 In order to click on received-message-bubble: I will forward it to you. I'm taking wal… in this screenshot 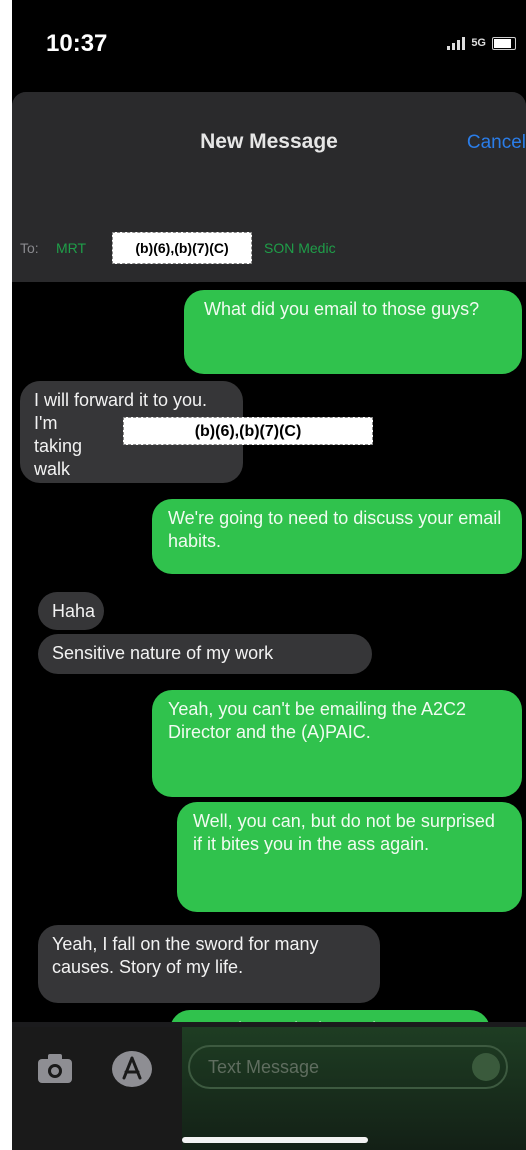, I will do `click(196, 432)`.